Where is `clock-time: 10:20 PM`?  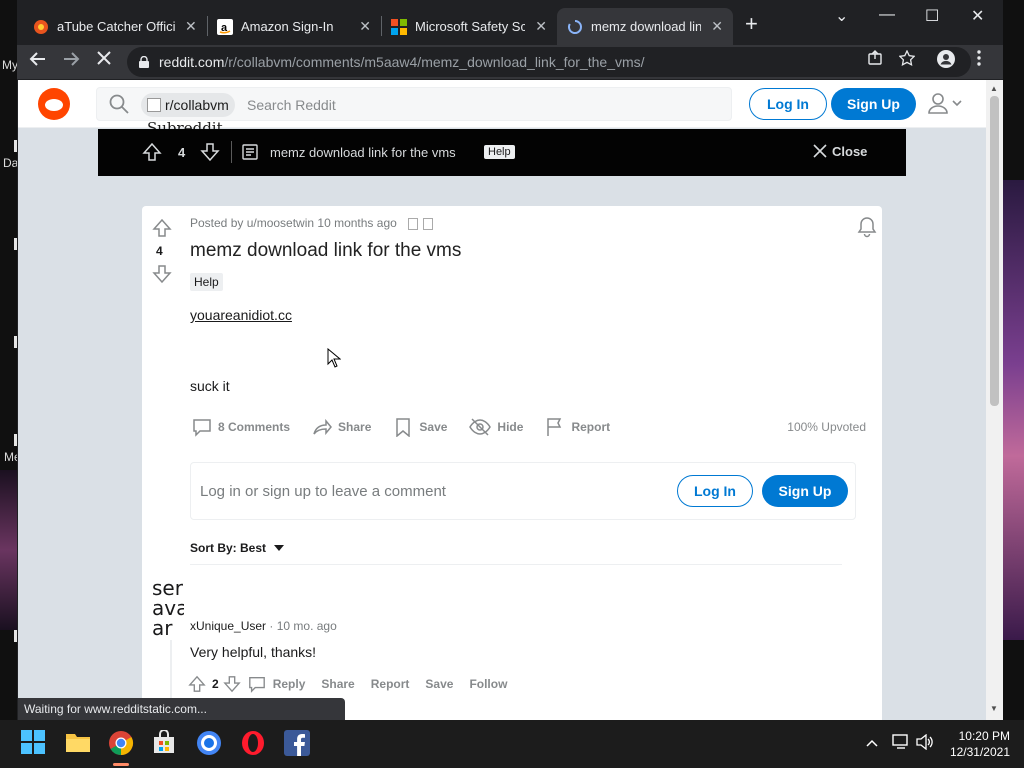 clock-time: 10:20 PM is located at coordinates (984, 736).